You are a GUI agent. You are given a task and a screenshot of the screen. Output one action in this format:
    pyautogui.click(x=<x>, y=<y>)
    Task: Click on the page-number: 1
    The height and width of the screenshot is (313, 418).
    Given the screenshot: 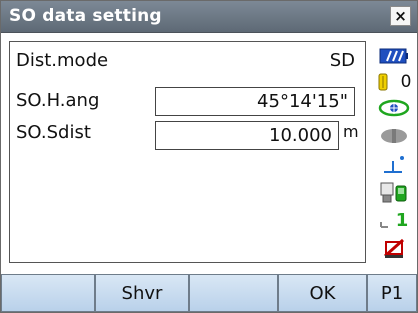 What is the action you would take?
    pyautogui.click(x=402, y=220)
    